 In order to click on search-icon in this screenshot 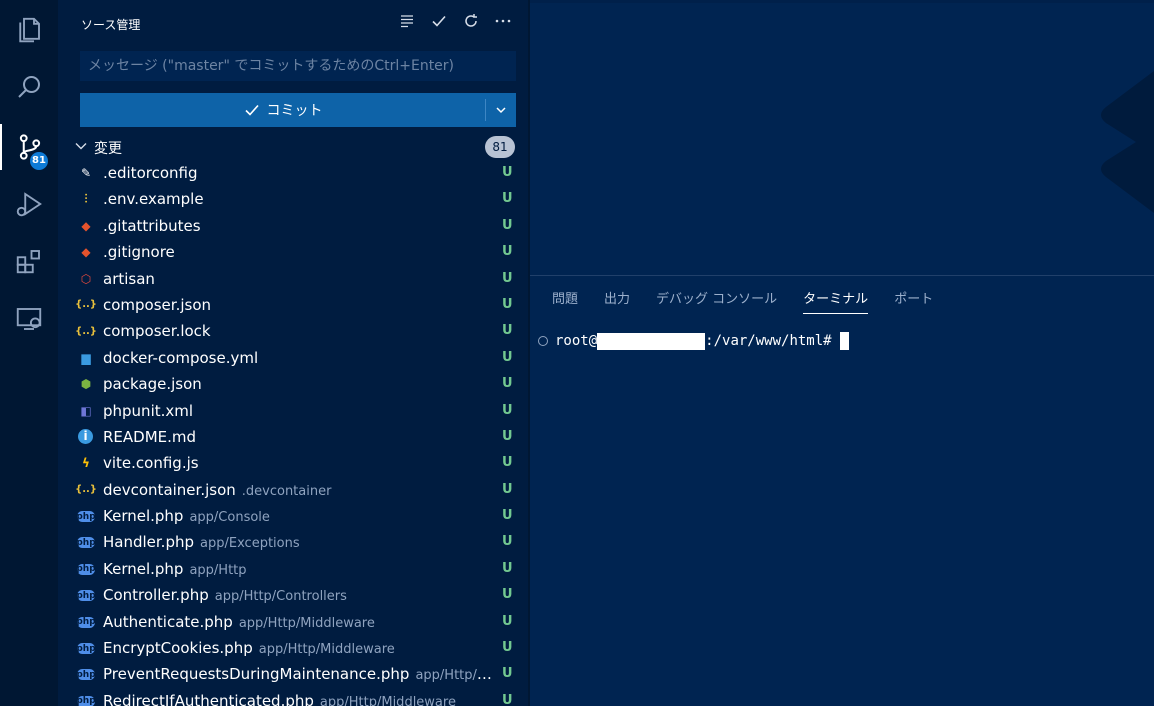, I will do `click(29, 87)`.